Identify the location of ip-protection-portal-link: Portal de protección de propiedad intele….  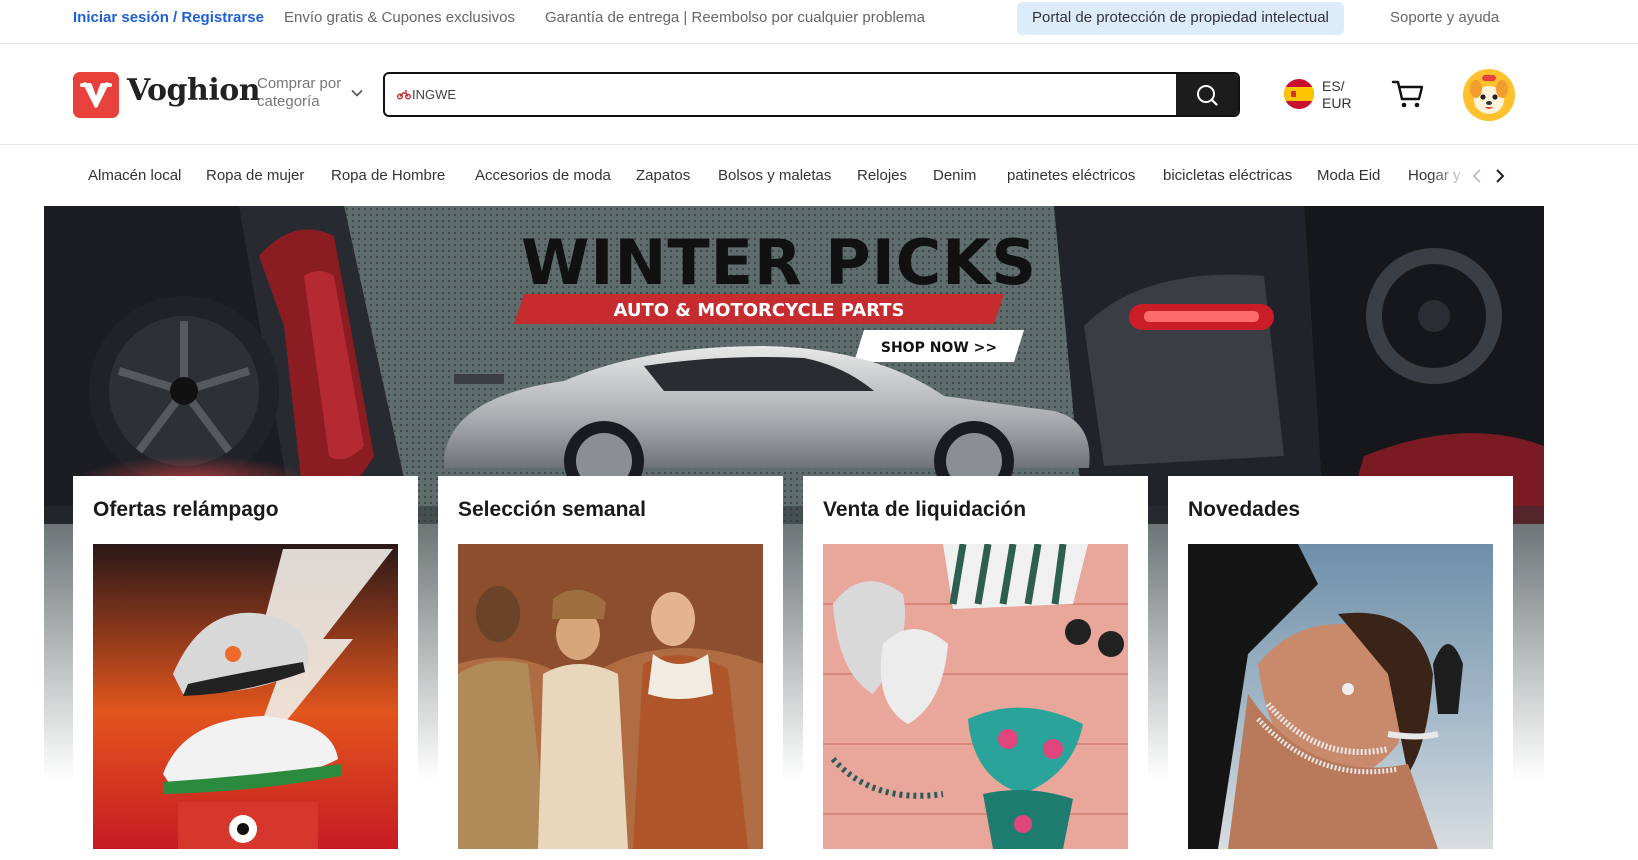
(1180, 18).